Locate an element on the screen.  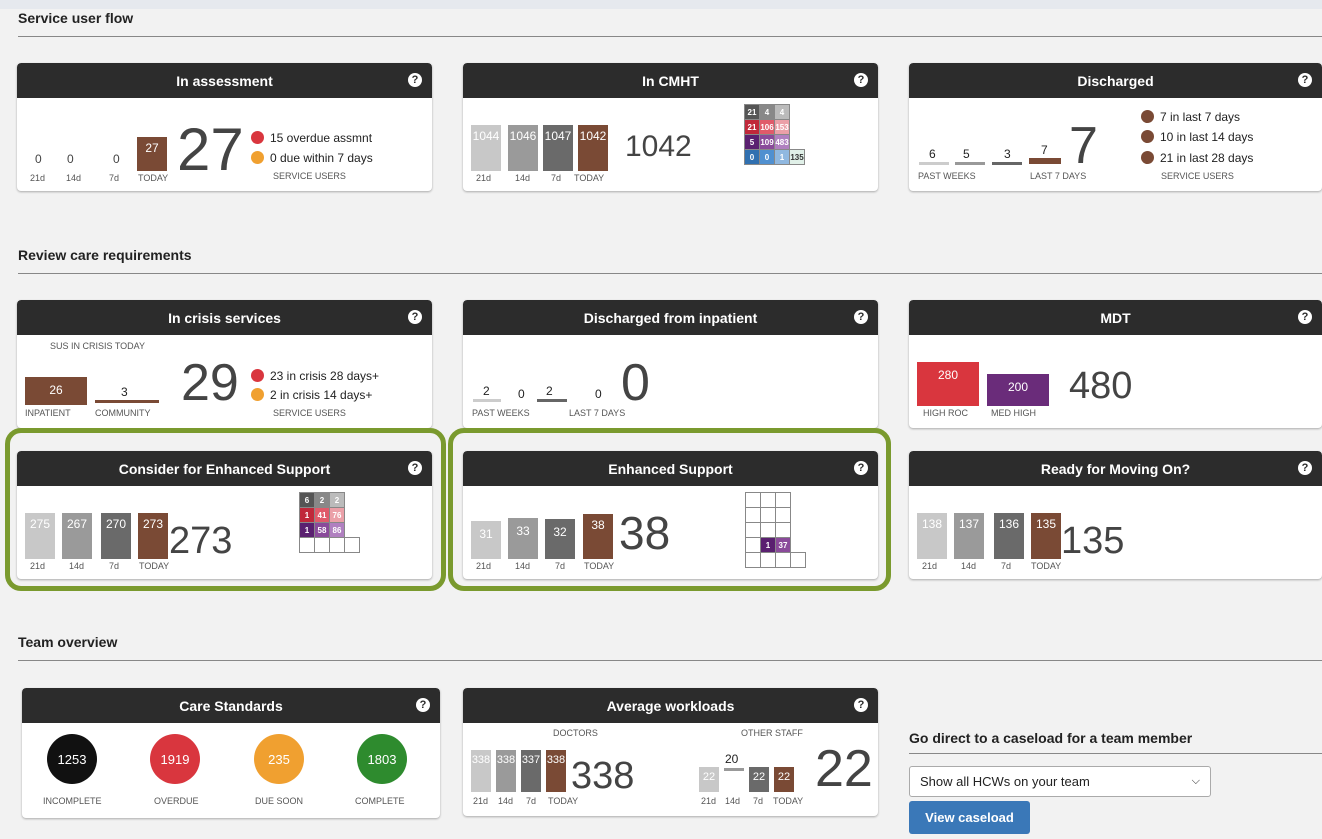
hcw-select: Show all HCWs on your team ⌵ is located at coordinates (1060, 781).